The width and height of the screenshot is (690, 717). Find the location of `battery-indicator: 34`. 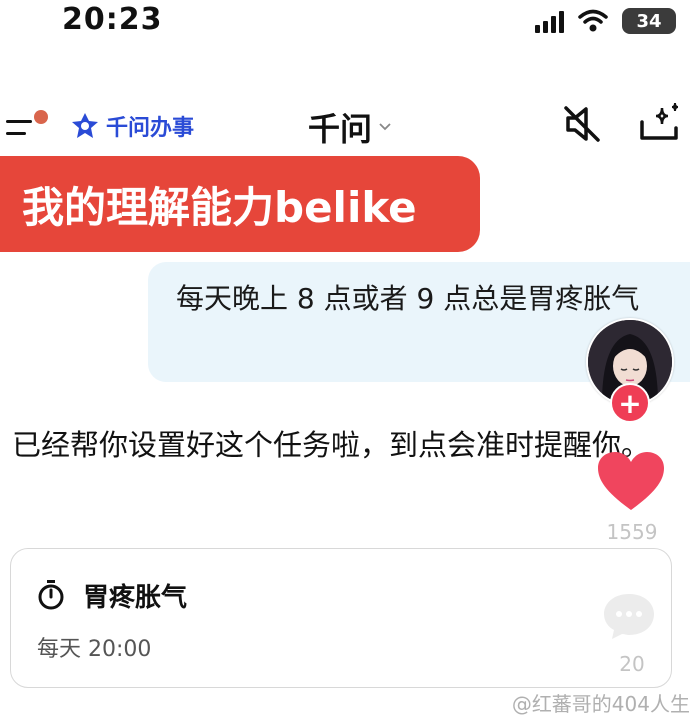

battery-indicator: 34 is located at coordinates (649, 21).